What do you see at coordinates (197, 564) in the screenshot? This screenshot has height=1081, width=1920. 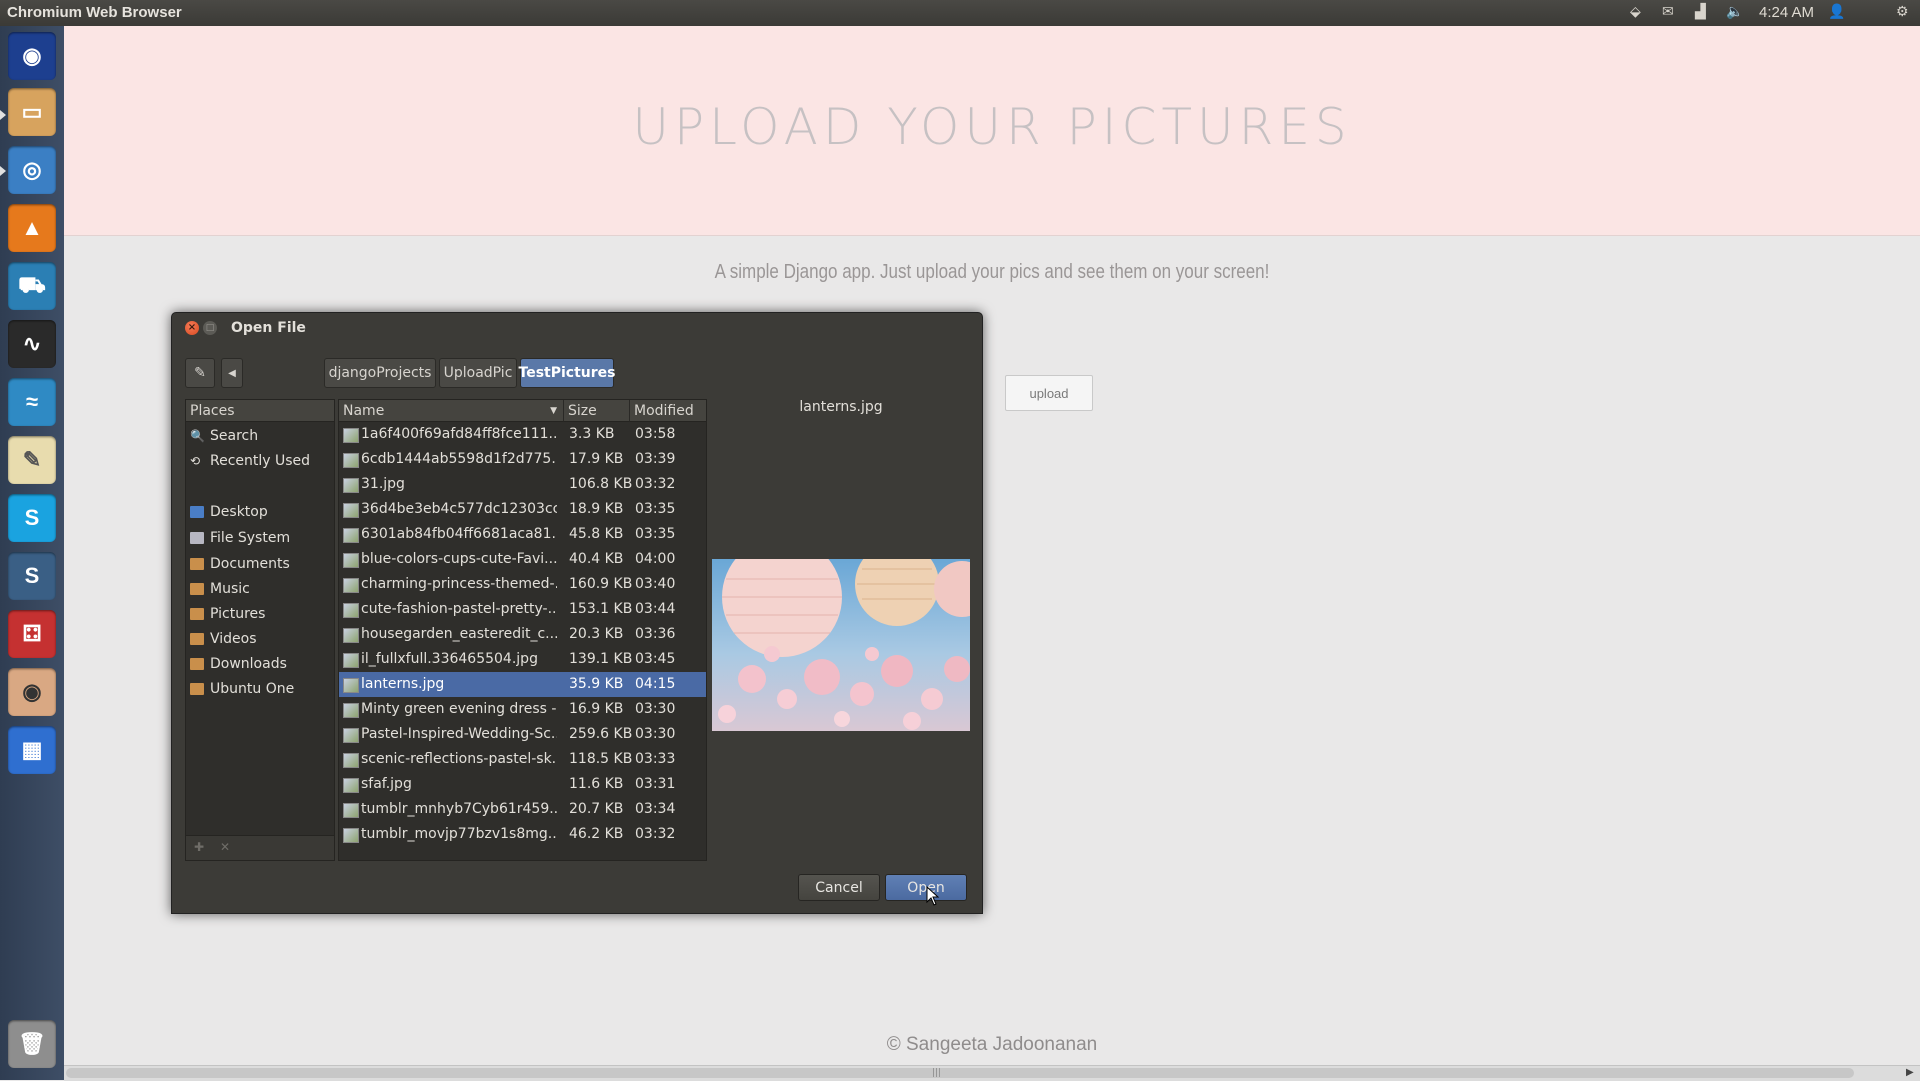 I see `folder-icon` at bounding box center [197, 564].